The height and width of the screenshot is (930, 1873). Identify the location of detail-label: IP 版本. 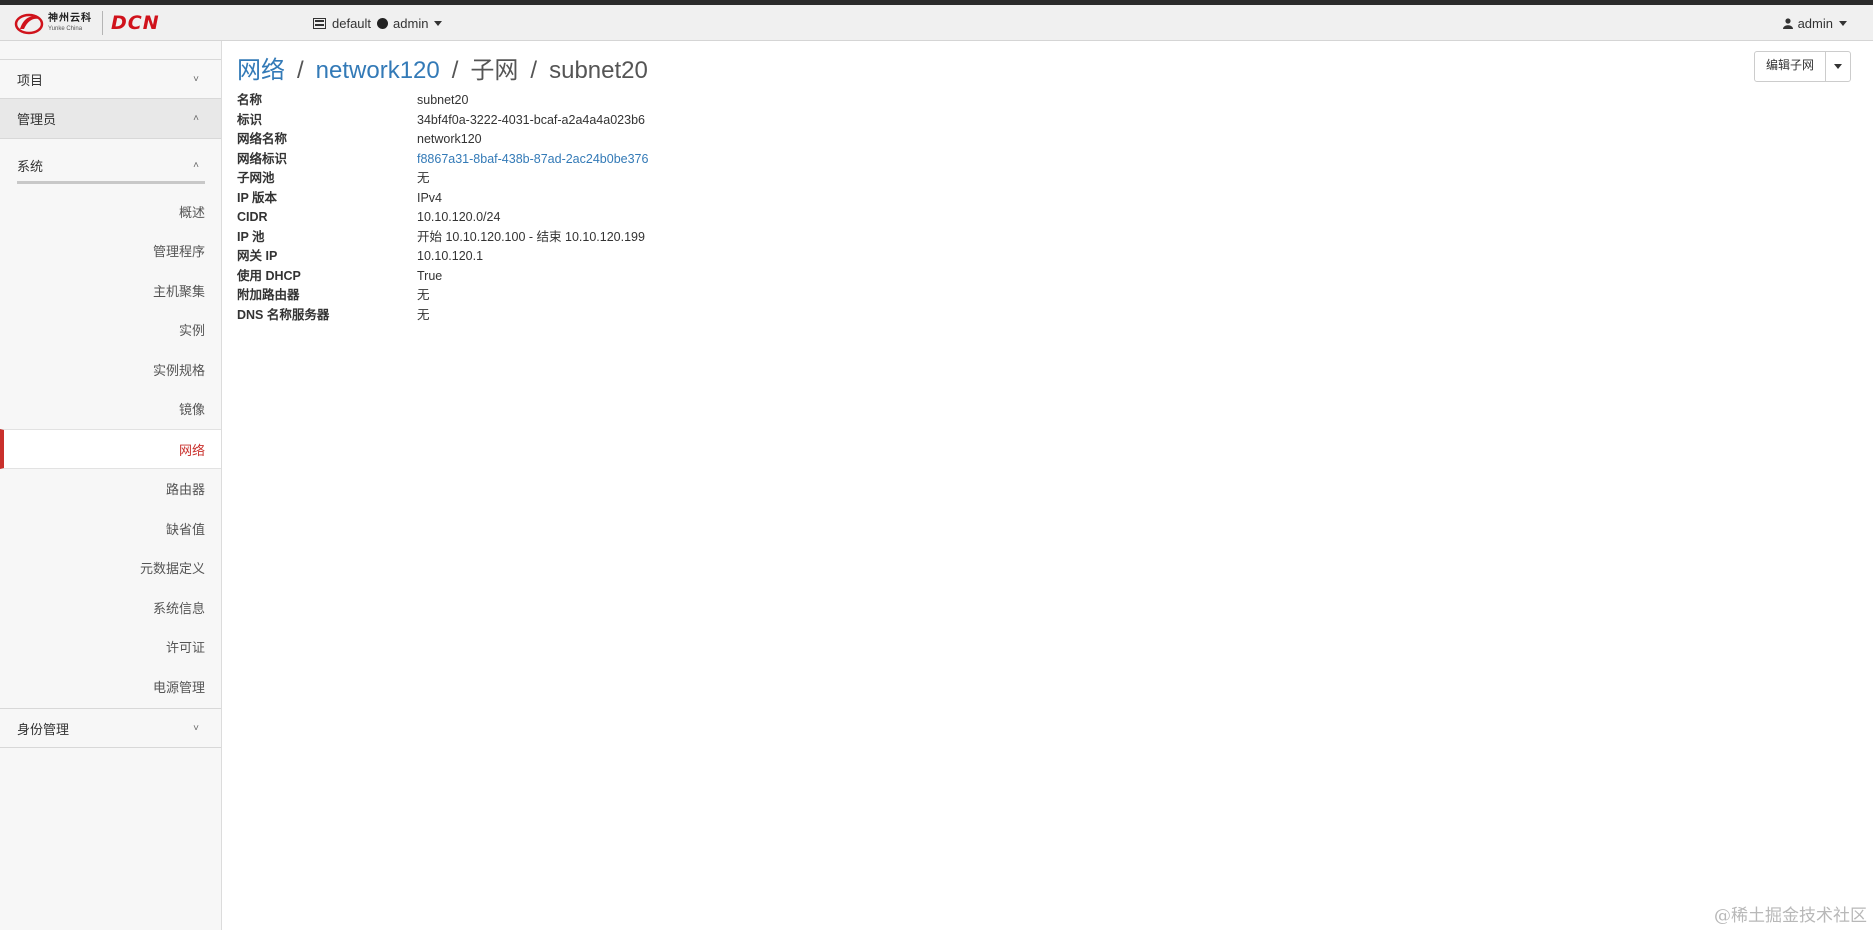
(257, 197).